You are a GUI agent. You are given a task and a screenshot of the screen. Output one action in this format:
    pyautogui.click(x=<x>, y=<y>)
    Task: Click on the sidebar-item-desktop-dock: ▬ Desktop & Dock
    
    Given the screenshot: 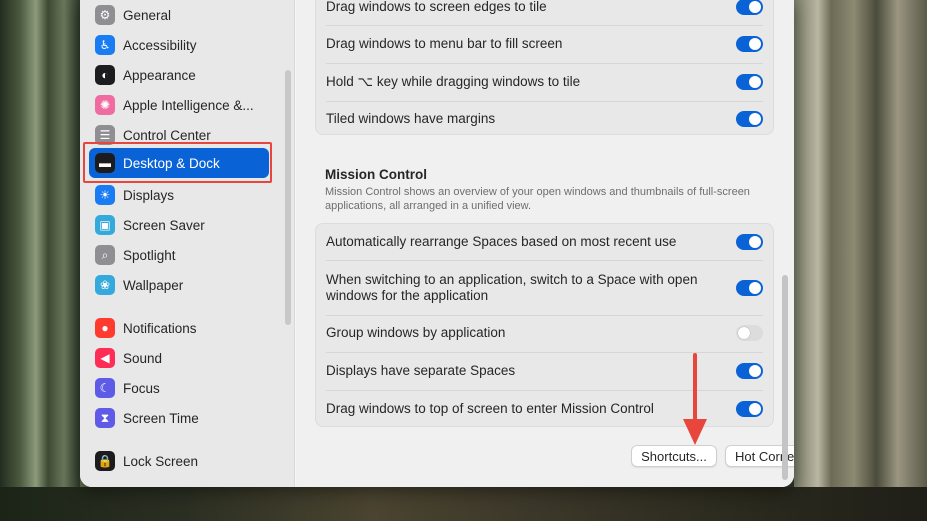 What is the action you would take?
    pyautogui.click(x=179, y=163)
    